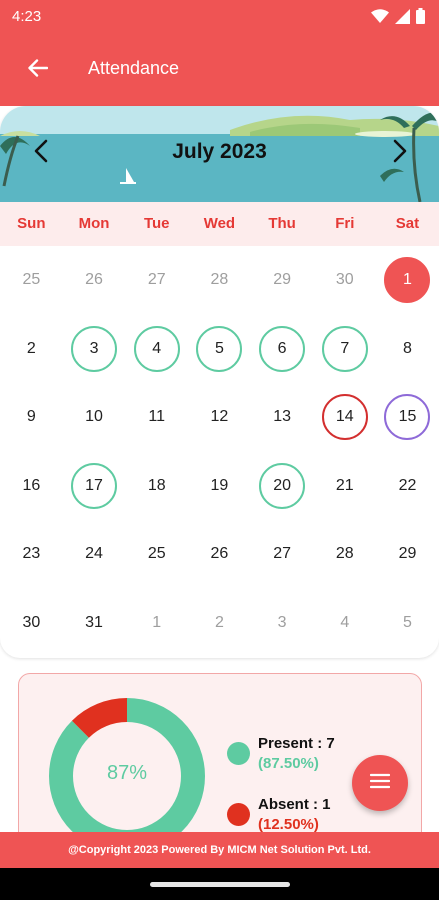 The height and width of the screenshot is (900, 439). I want to click on calendar-day: 16, so click(31, 486).